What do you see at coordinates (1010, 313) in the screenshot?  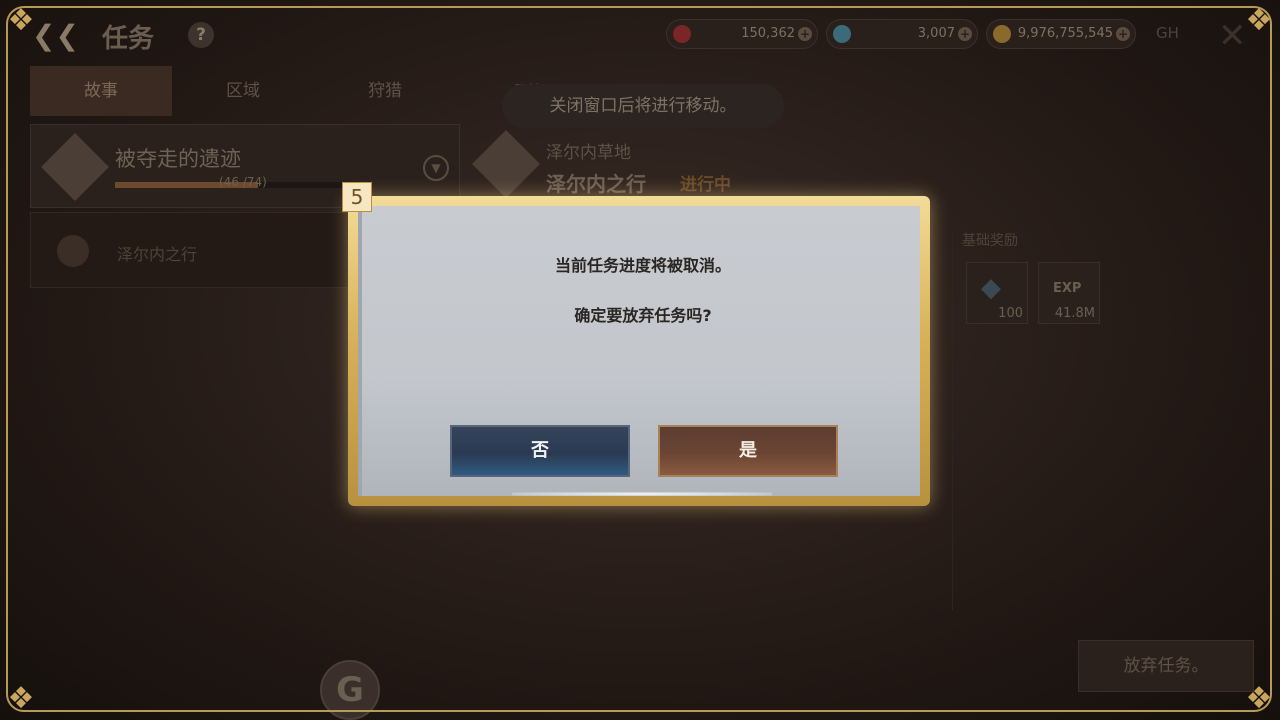 I see `reward-diamond-value: 100` at bounding box center [1010, 313].